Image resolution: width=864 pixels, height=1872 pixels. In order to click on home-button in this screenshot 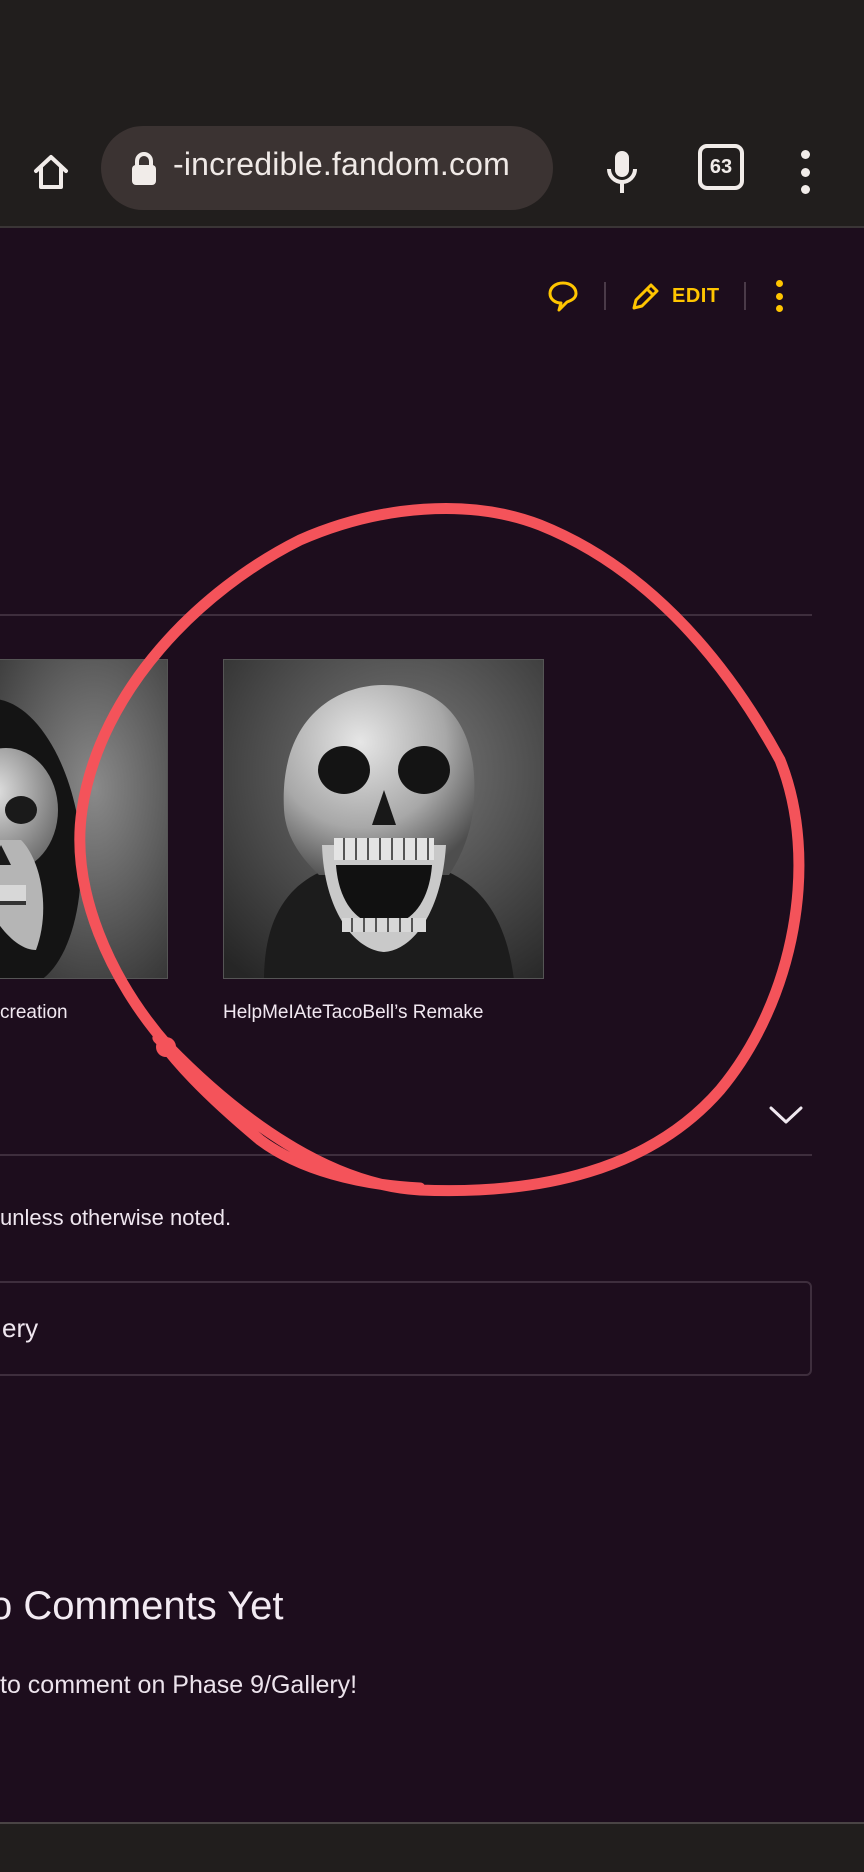, I will do `click(51, 172)`.